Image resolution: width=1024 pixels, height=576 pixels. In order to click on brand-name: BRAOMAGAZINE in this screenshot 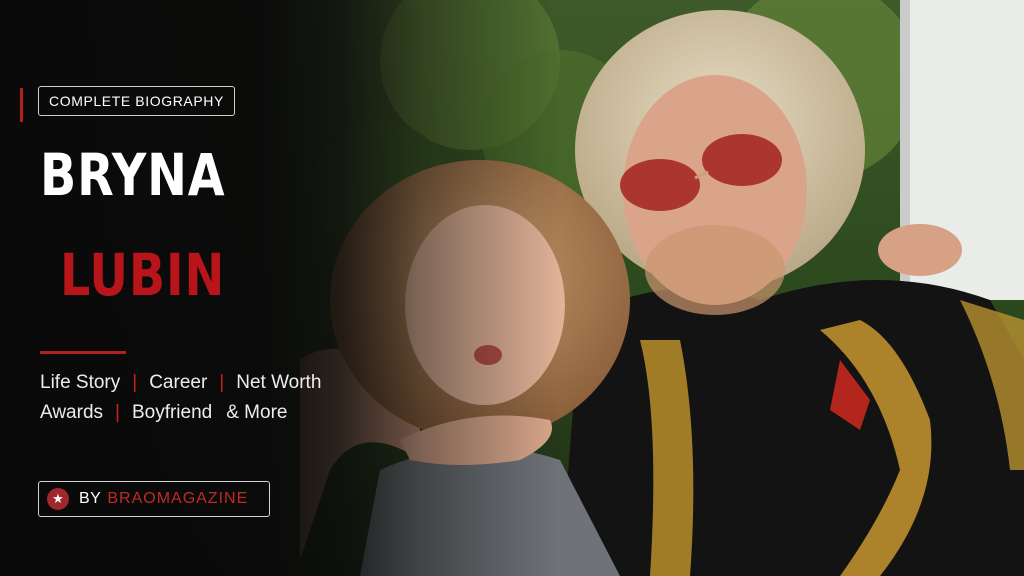, I will do `click(178, 498)`.